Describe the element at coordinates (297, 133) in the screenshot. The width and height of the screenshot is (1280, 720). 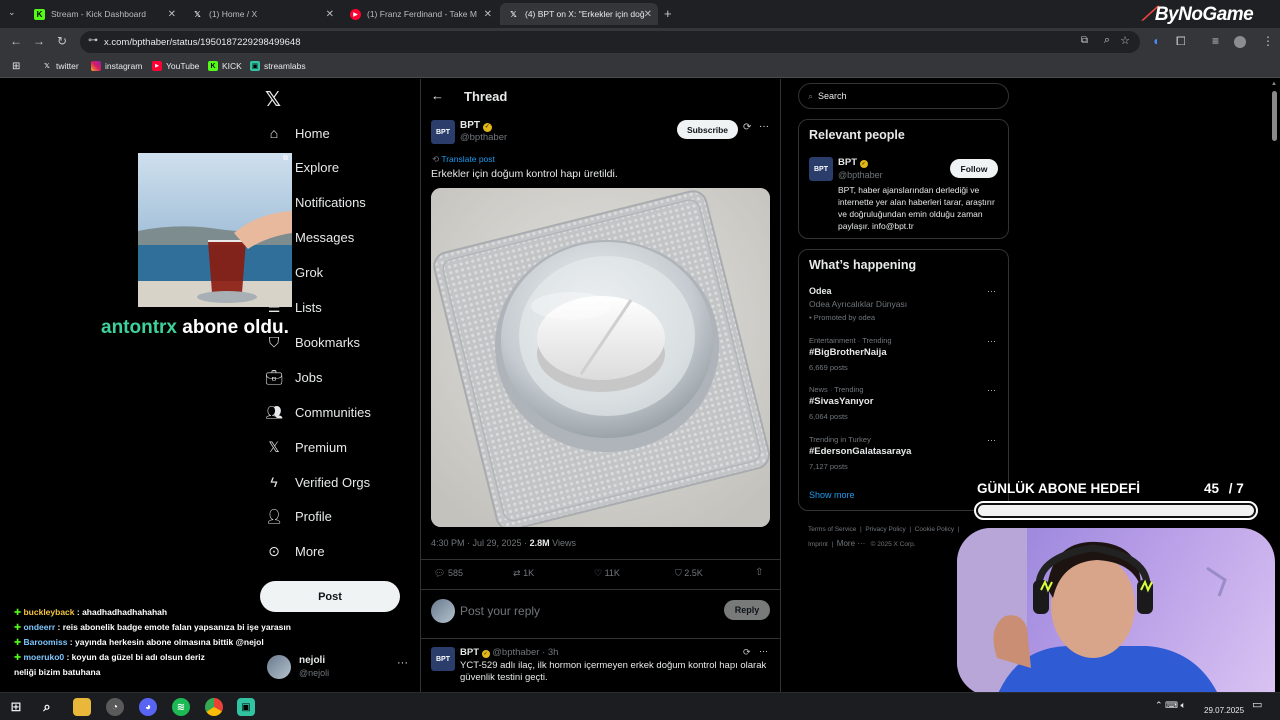
I see `nav-item-home: ⌂ Home` at that location.